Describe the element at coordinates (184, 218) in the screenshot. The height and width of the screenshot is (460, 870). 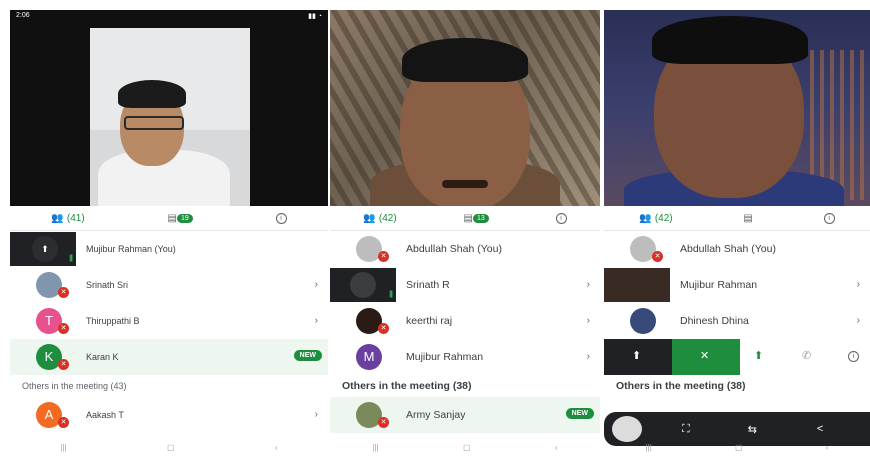
I see `chat-count-badge: 19` at that location.